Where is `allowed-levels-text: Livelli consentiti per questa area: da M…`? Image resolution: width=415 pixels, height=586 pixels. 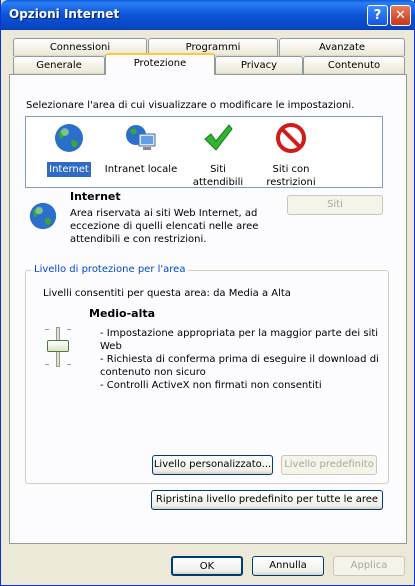
allowed-levels-text: Livelli consentiti per questa area: da M… is located at coordinates (167, 293).